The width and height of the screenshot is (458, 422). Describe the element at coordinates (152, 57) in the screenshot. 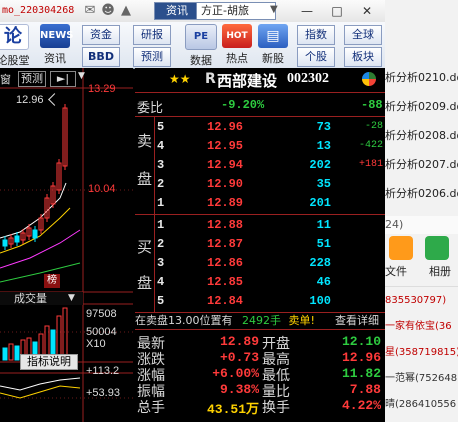

I see `forecast-button: 预测` at that location.